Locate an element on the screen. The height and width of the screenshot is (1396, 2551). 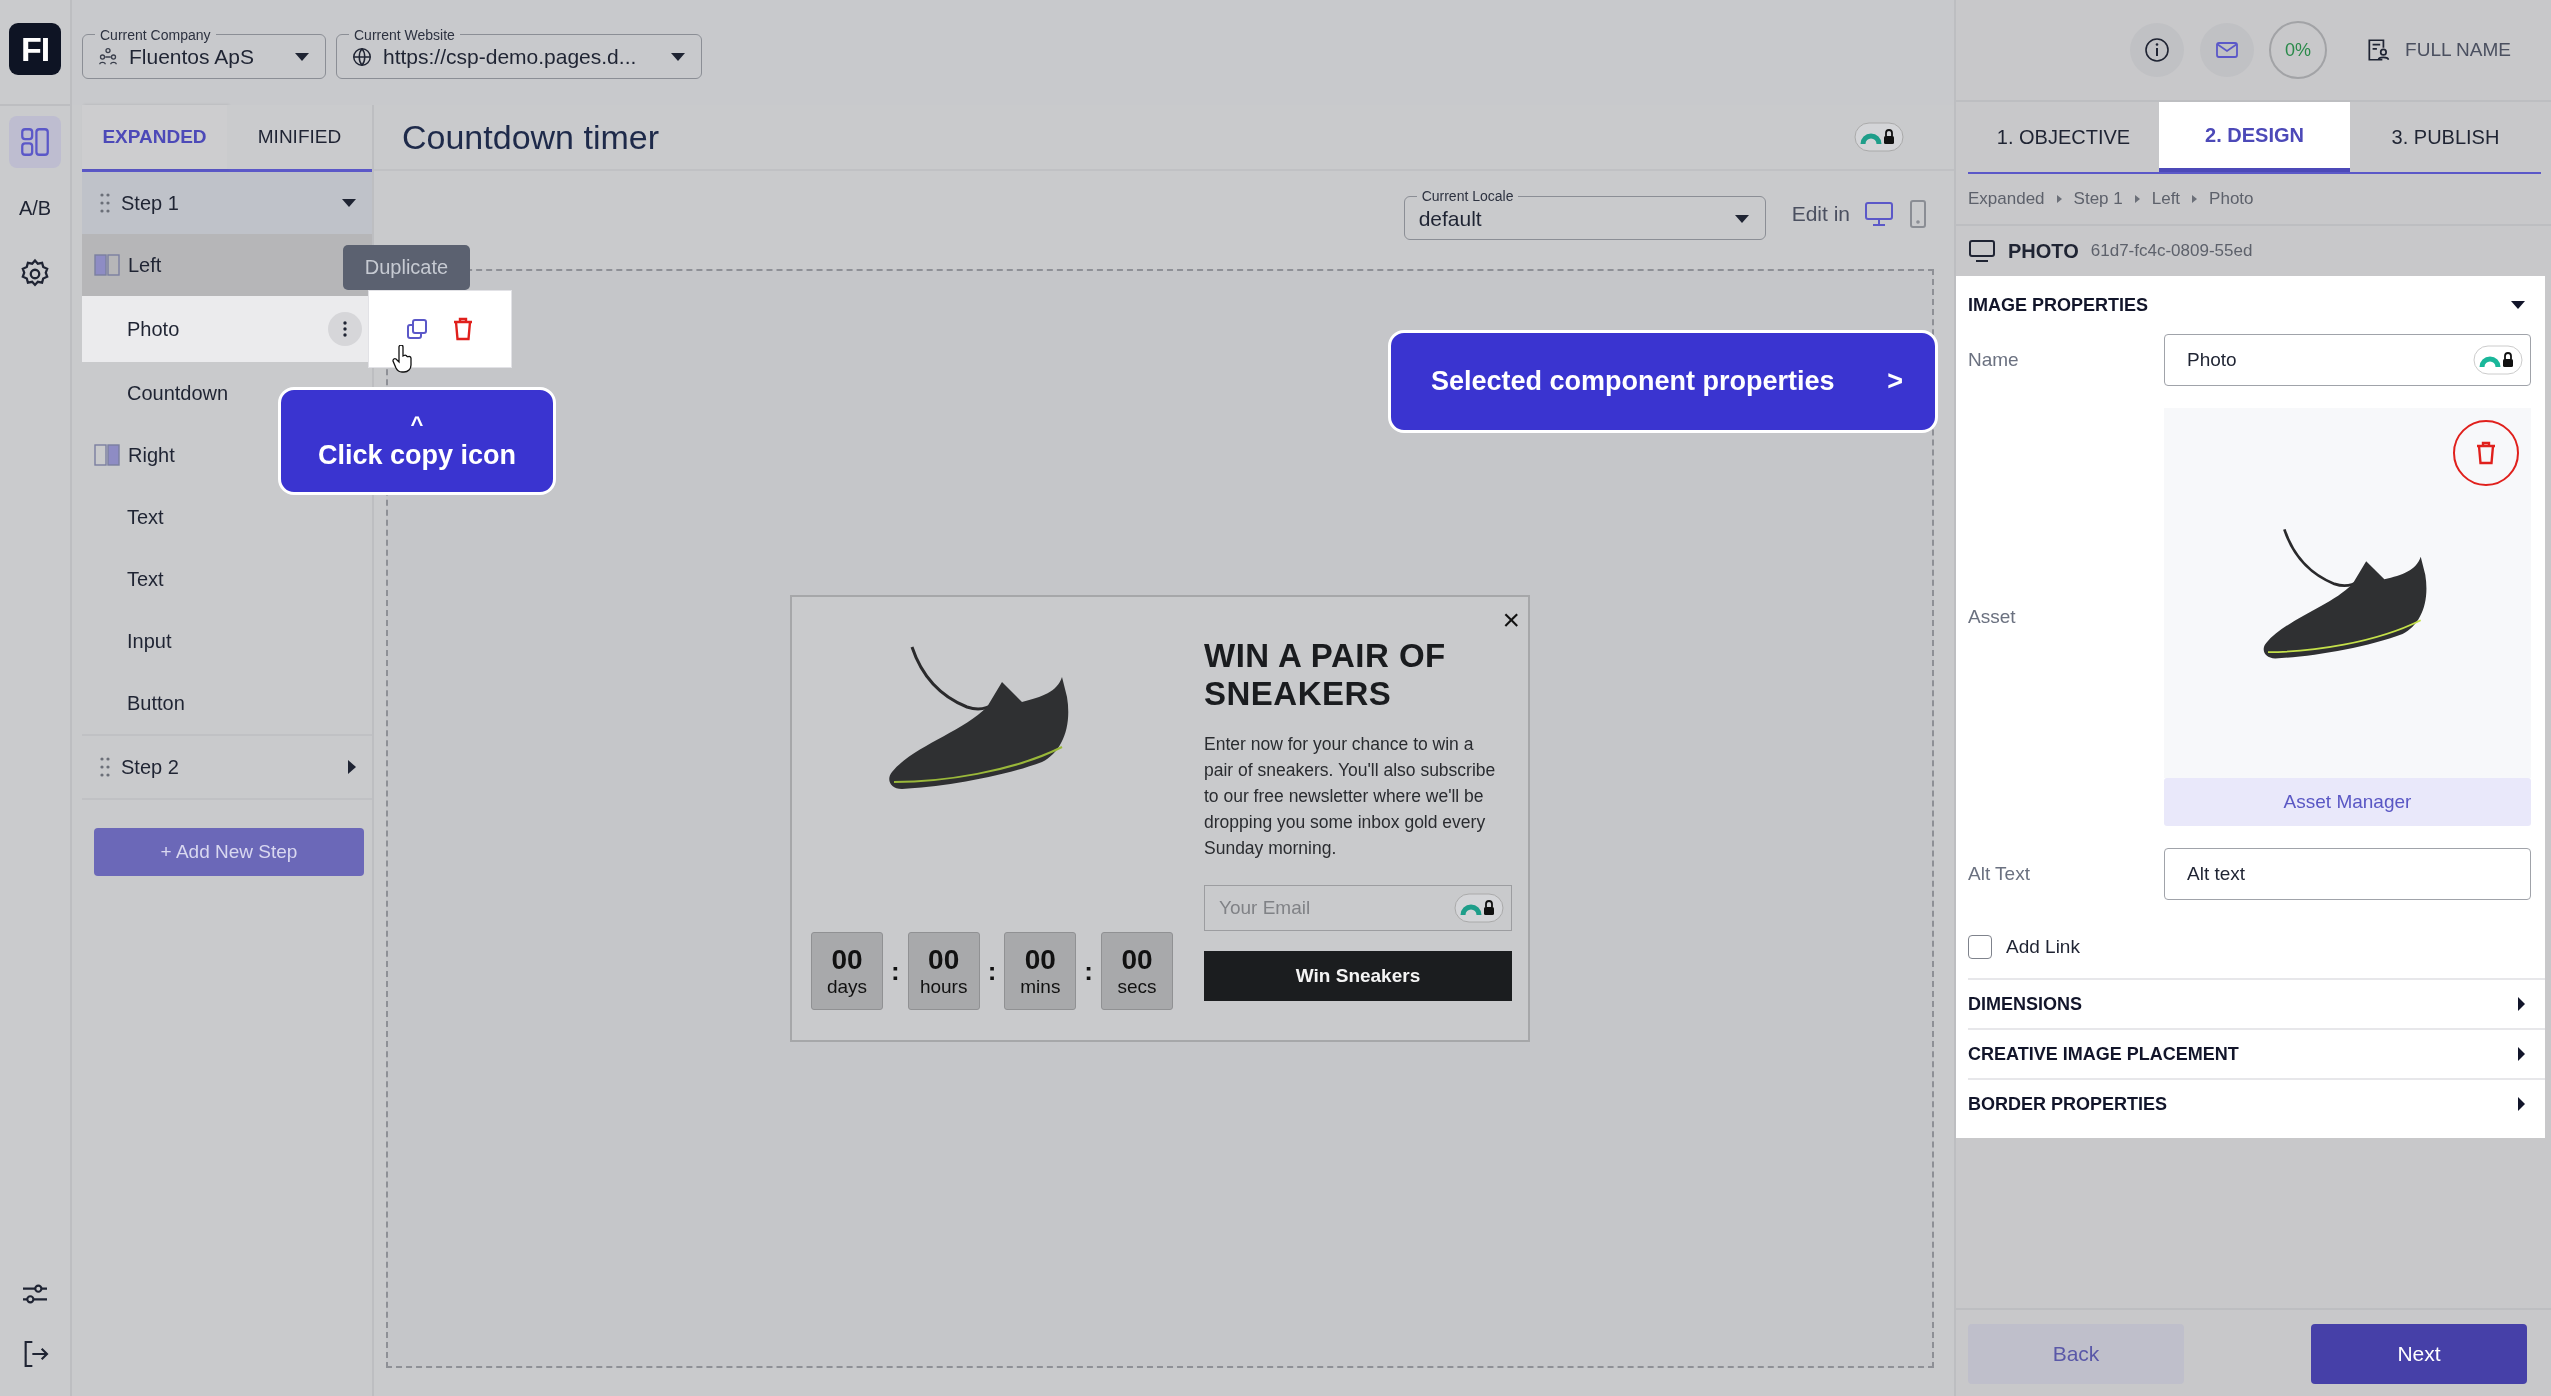
trash-icon is located at coordinates (2486, 453).